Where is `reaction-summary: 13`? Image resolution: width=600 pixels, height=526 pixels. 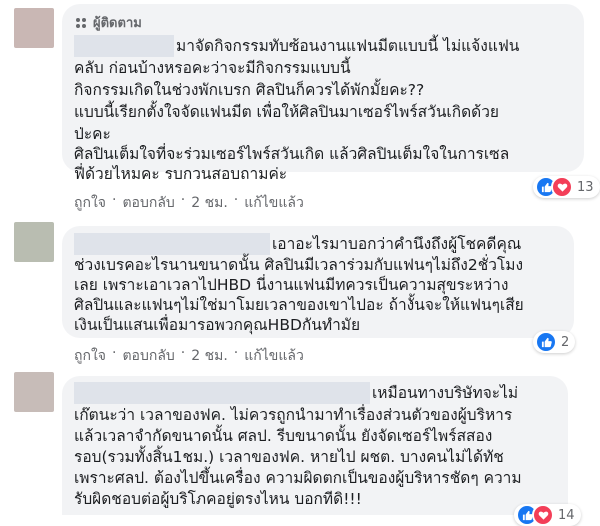
reaction-summary: 13 is located at coordinates (566, 187).